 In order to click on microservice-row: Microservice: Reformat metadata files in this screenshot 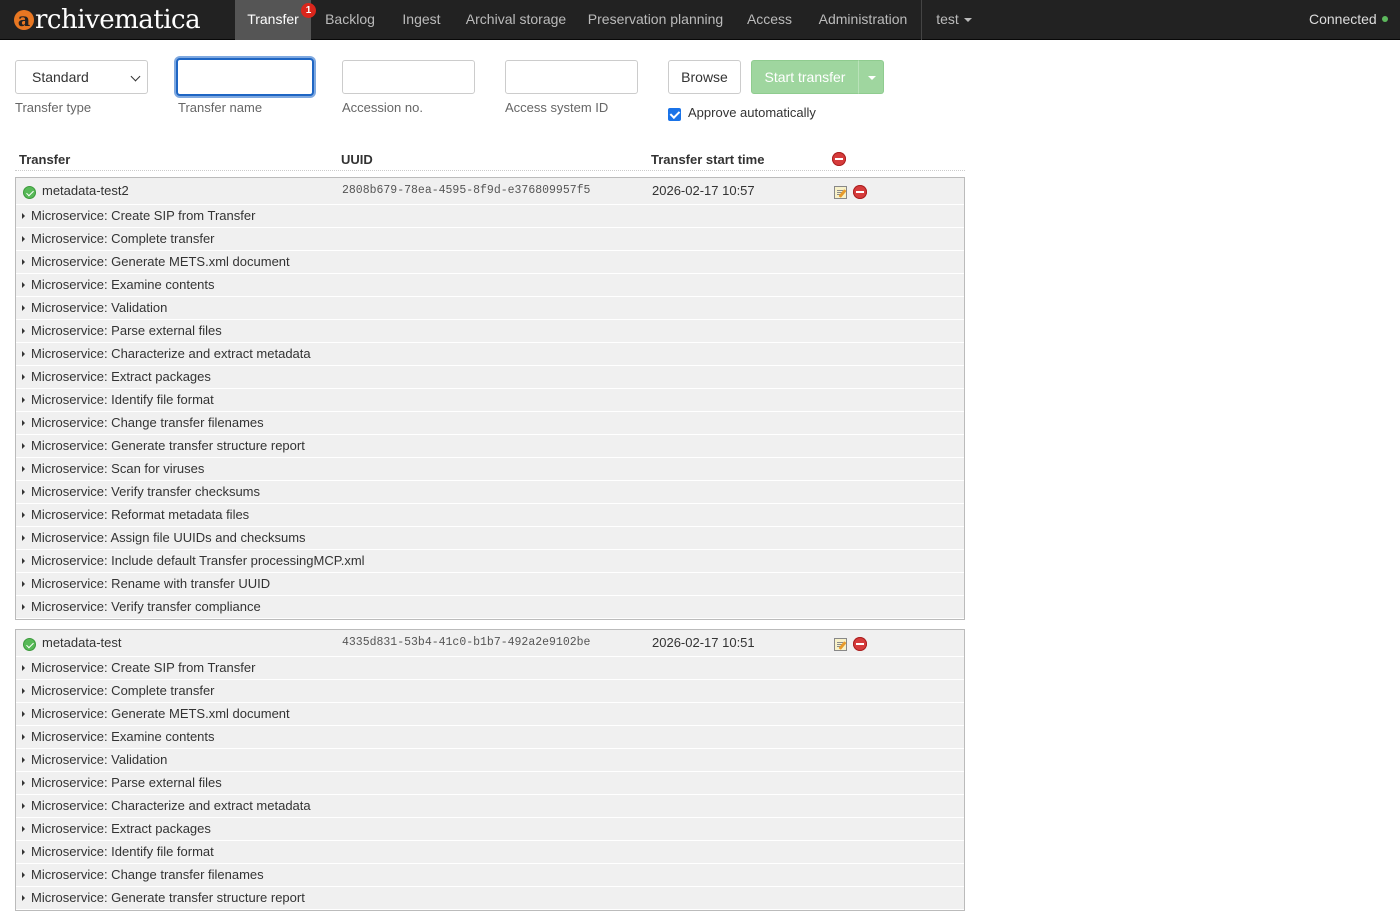, I will do `click(490, 515)`.